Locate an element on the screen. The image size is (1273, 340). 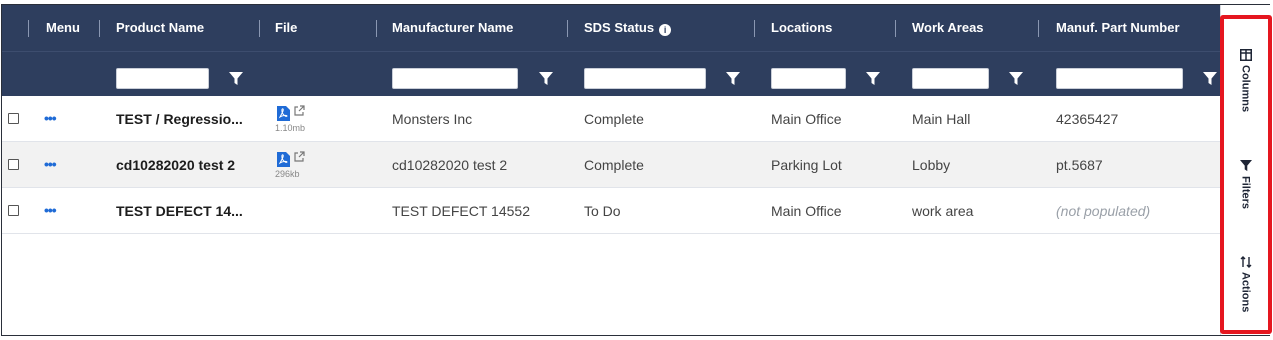
manufacturer-cell: TEST DEFECT 14552 is located at coordinates (461, 211).